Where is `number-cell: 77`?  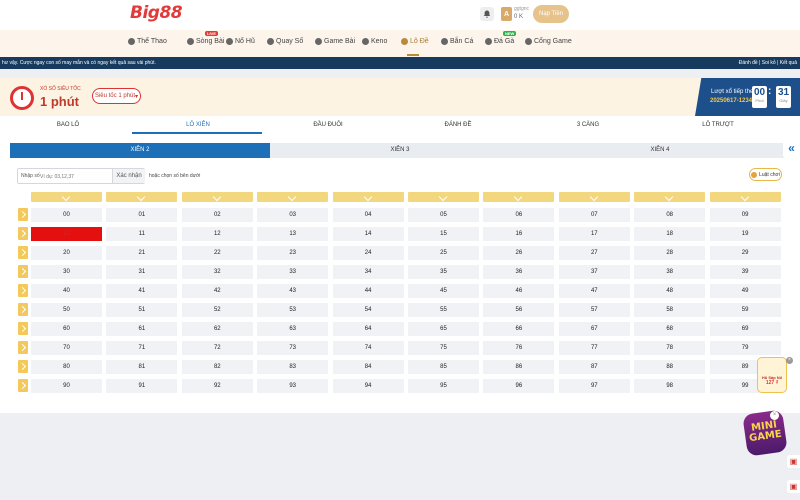 number-cell: 77 is located at coordinates (594, 348).